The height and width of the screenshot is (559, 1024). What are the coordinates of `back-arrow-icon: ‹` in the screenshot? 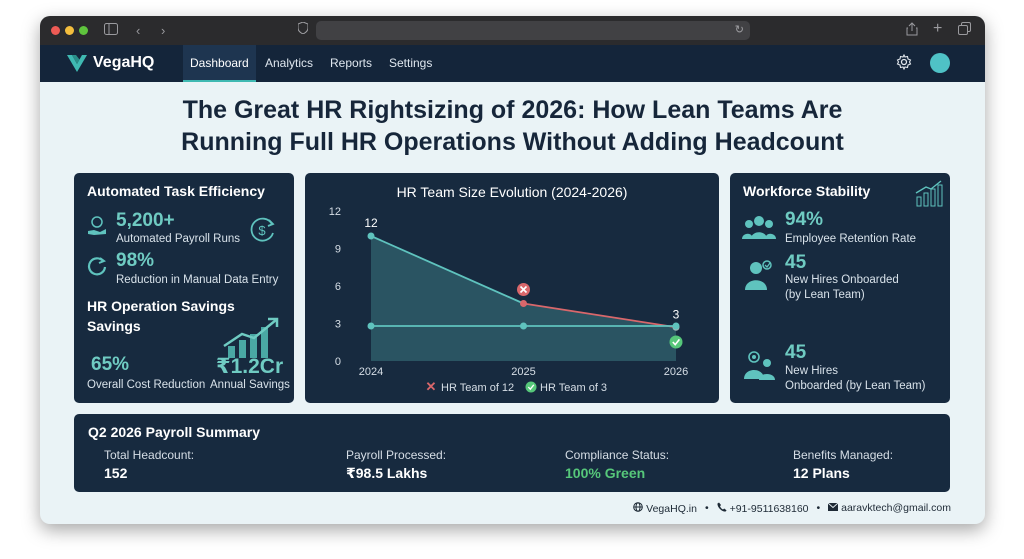 It's located at (138, 30).